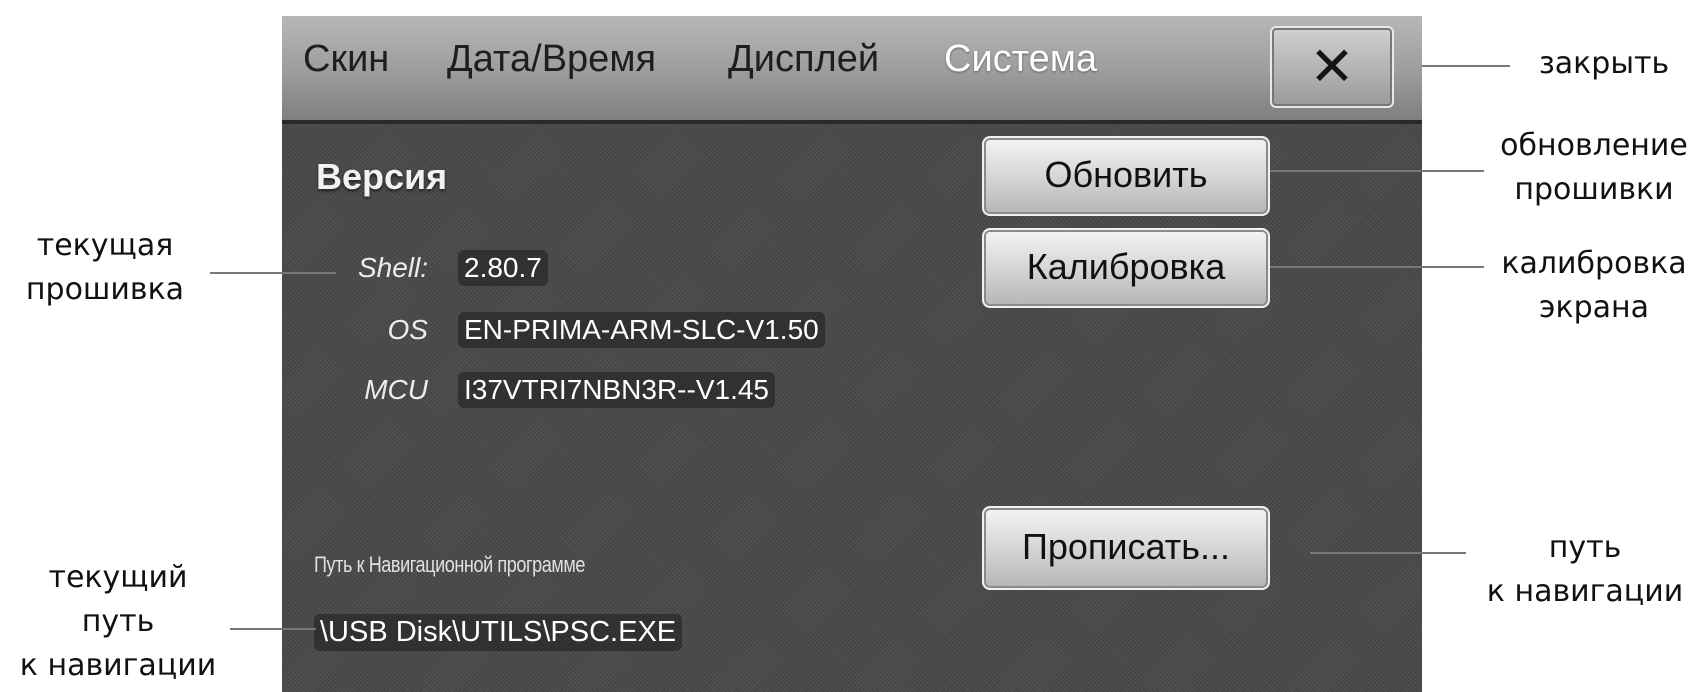  Describe the element at coordinates (273, 629) in the screenshot. I see `callout-line-current-path` at that location.